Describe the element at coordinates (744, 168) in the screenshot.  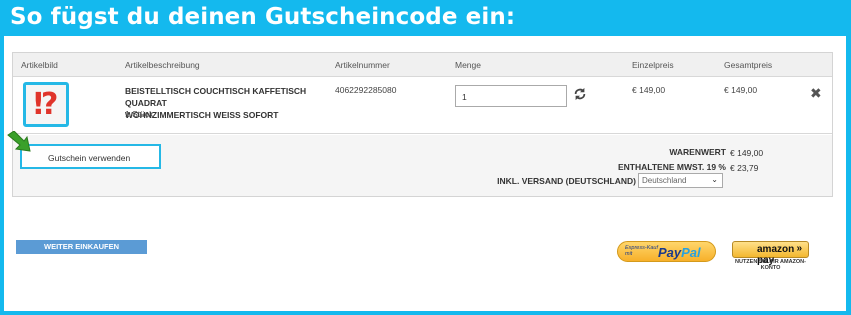
I see `vat-value: € 23,79` at that location.